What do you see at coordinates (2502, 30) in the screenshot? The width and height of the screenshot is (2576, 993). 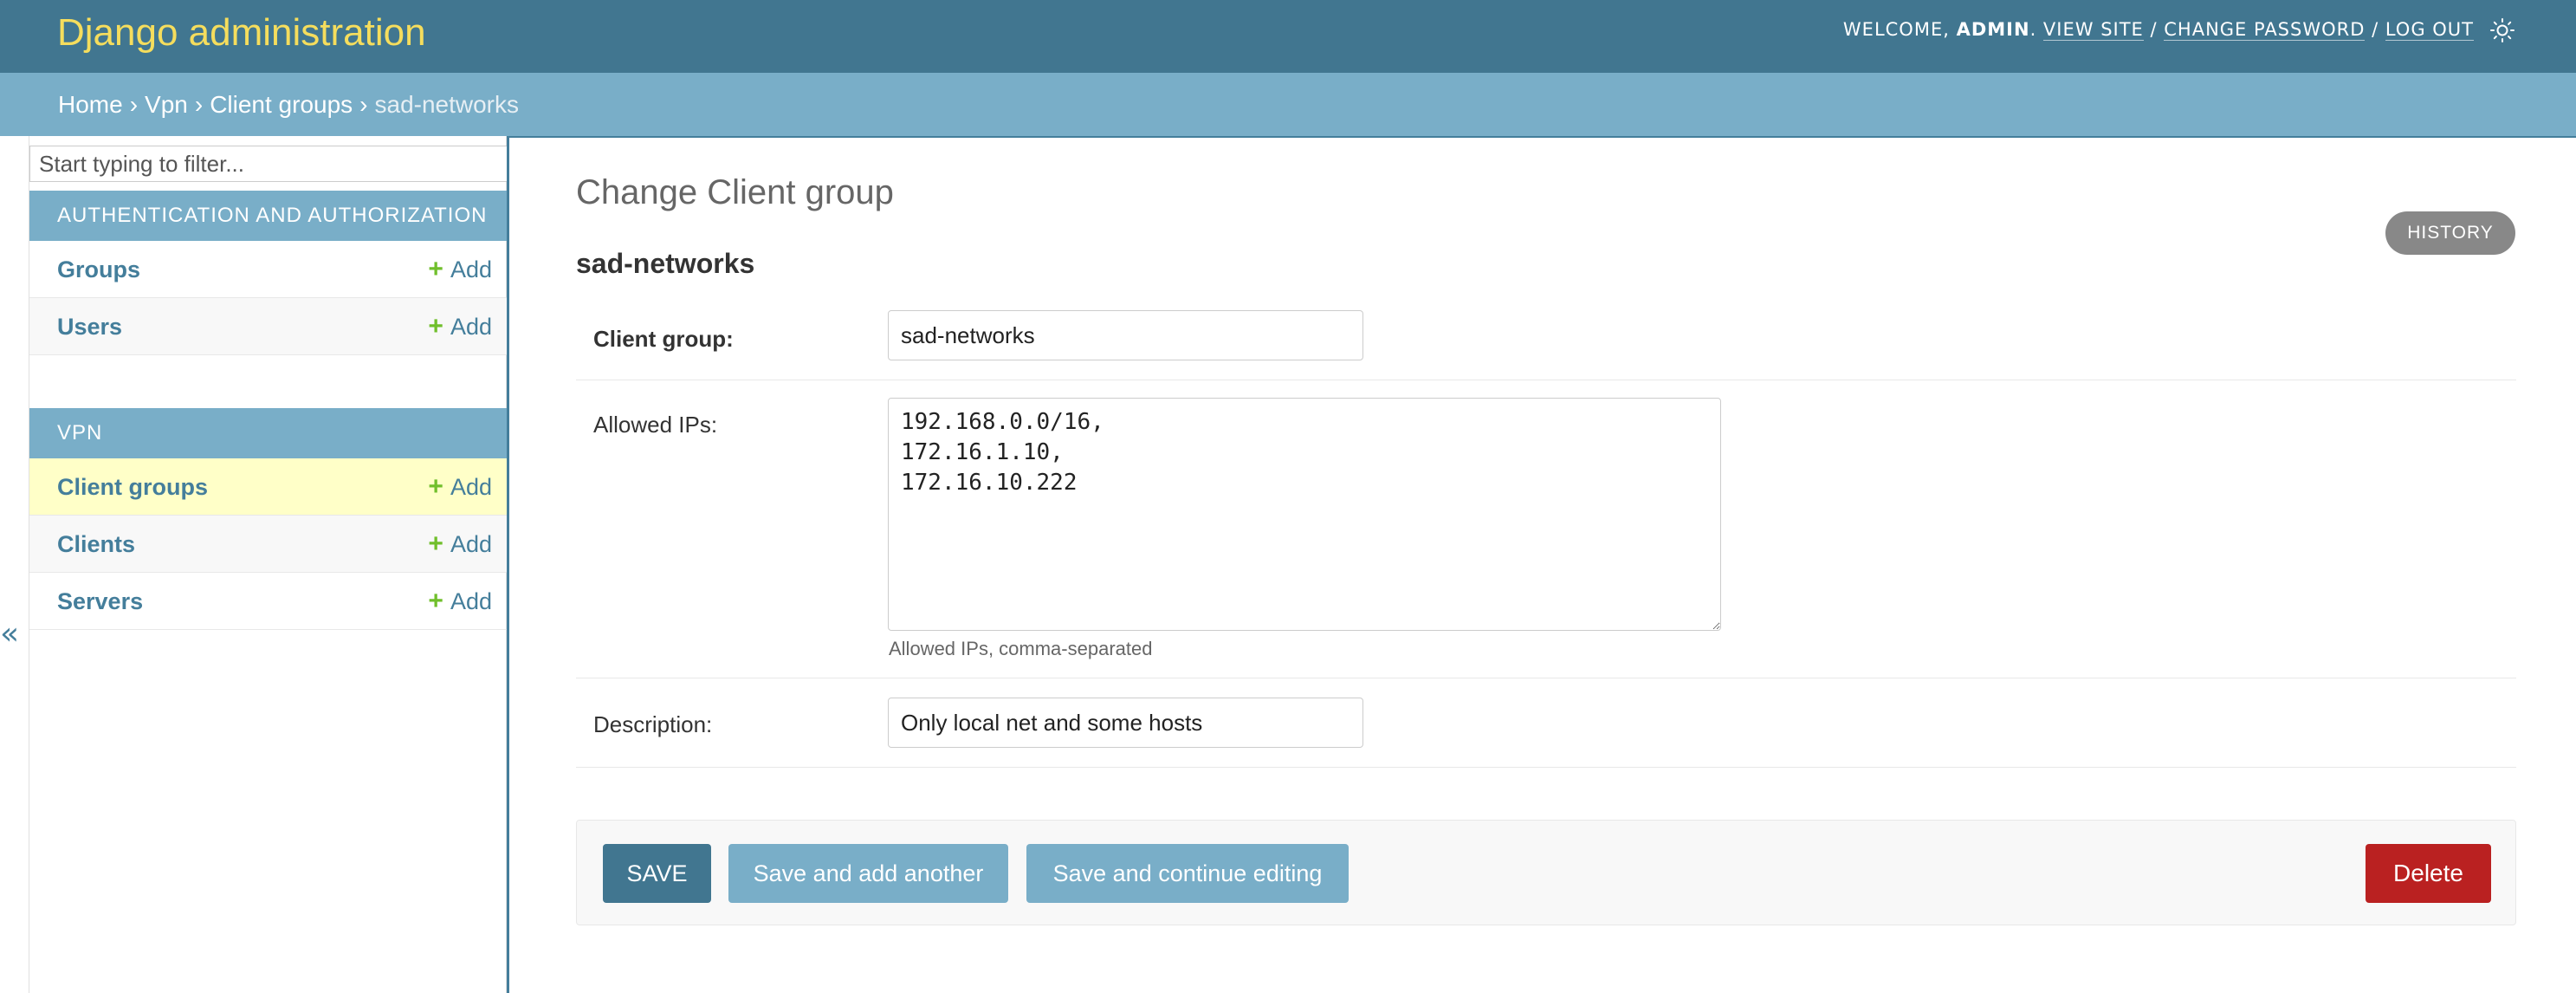 I see `sun-icon` at bounding box center [2502, 30].